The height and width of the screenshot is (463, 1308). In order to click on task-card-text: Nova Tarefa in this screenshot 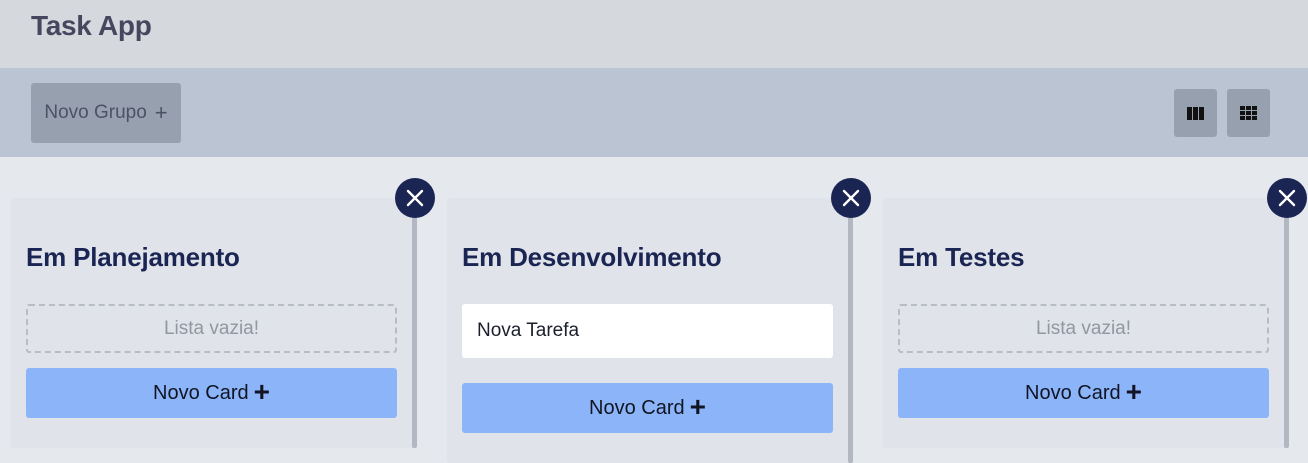, I will do `click(528, 330)`.